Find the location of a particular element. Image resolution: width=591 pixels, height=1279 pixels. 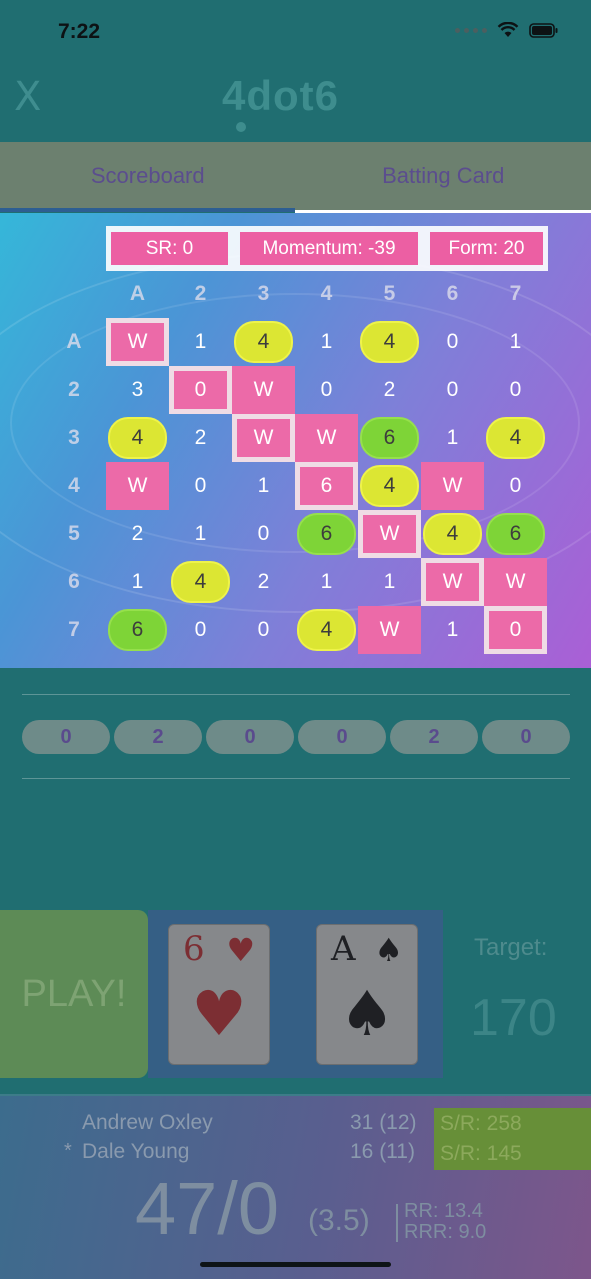

home-indicator is located at coordinates (295, 1264).